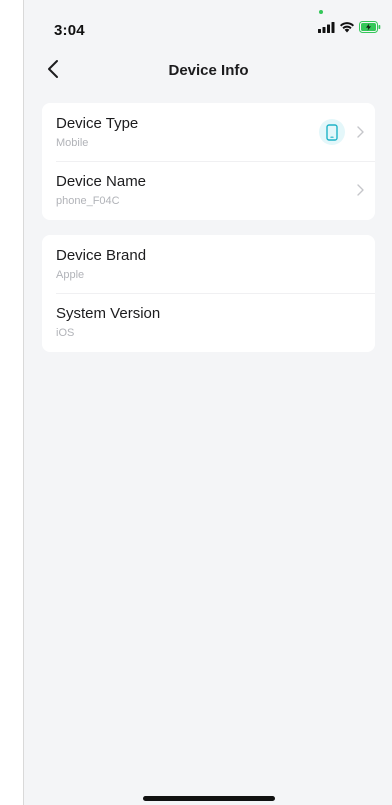  I want to click on device-type-label: Device Type, so click(97, 123).